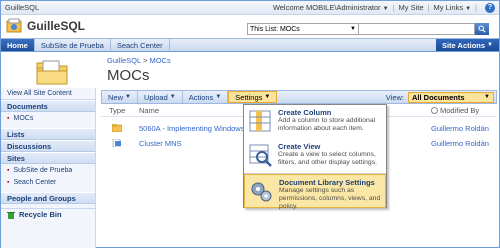  Describe the element at coordinates (460, 110) in the screenshot. I see `modified-by-label: Modified By` at that location.